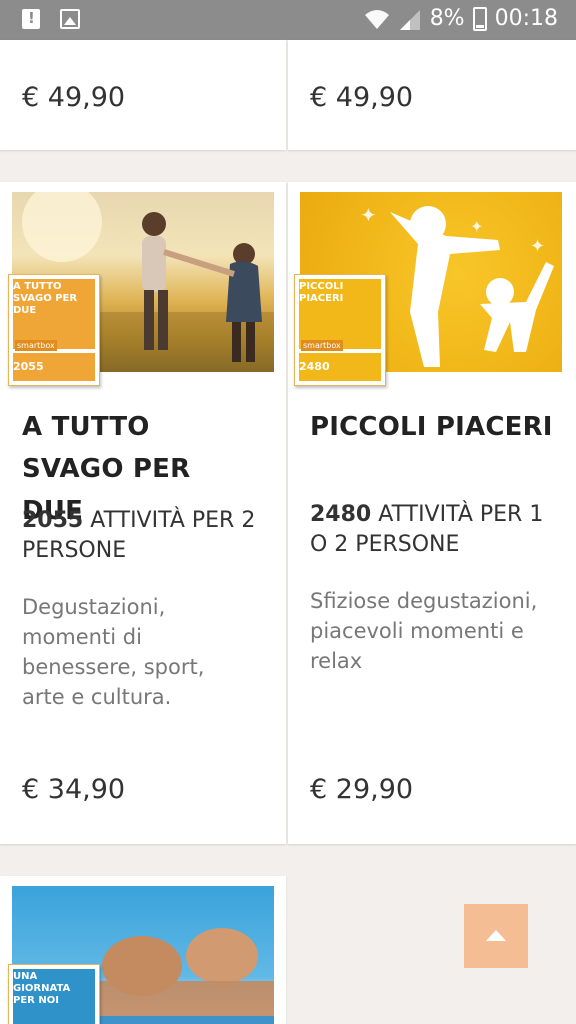  What do you see at coordinates (479, 18) in the screenshot?
I see `battery-icon` at bounding box center [479, 18].